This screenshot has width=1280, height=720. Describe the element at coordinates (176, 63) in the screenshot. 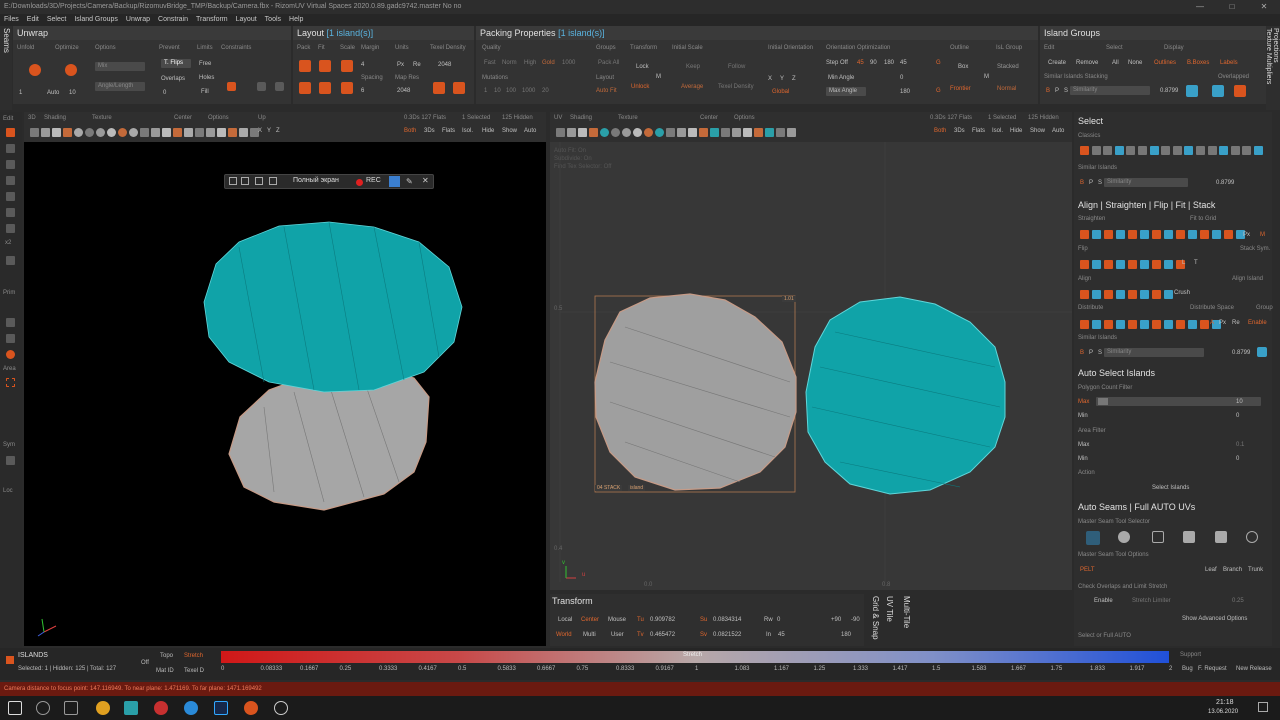

I see `t-flips-toggle: T. Flips` at that location.